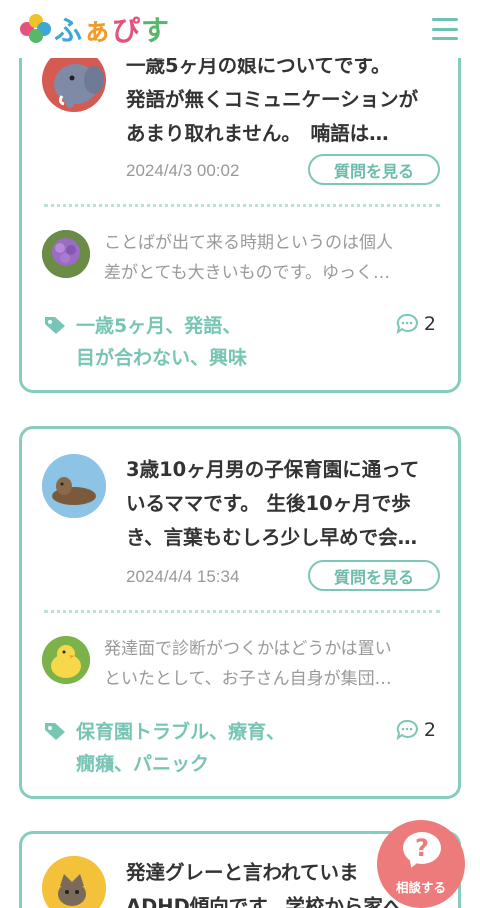  I want to click on tag-line: 一歳5ヶ月、発語、, so click(158, 324).